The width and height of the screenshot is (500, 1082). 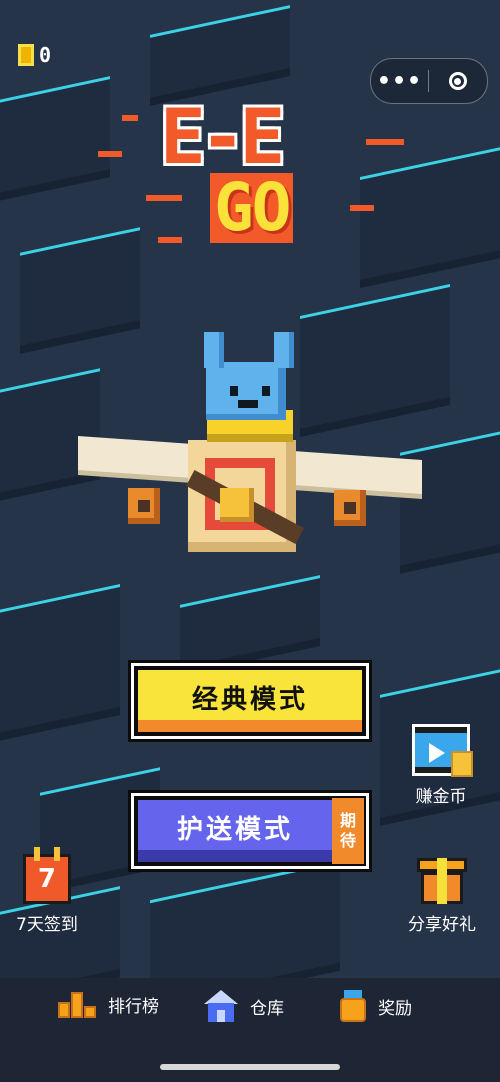 What do you see at coordinates (47, 925) in the screenshot?
I see `checkin-label: 7天签到` at bounding box center [47, 925].